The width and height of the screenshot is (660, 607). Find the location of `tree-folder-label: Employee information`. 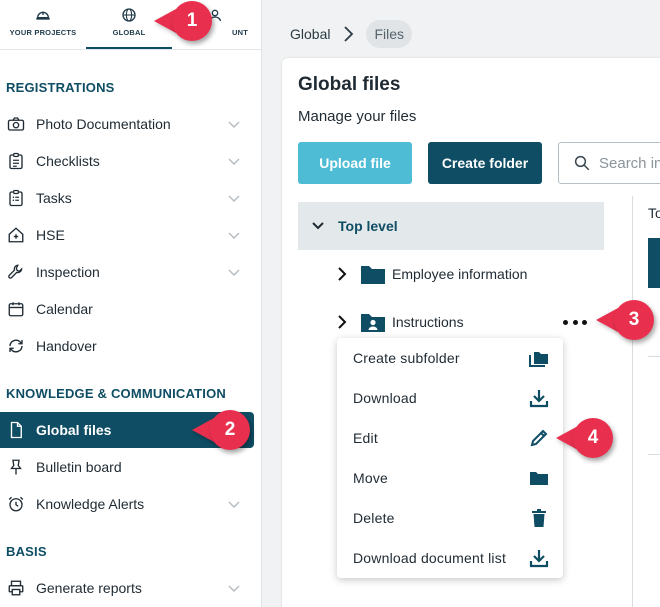

tree-folder-label: Employee information is located at coordinates (460, 274).